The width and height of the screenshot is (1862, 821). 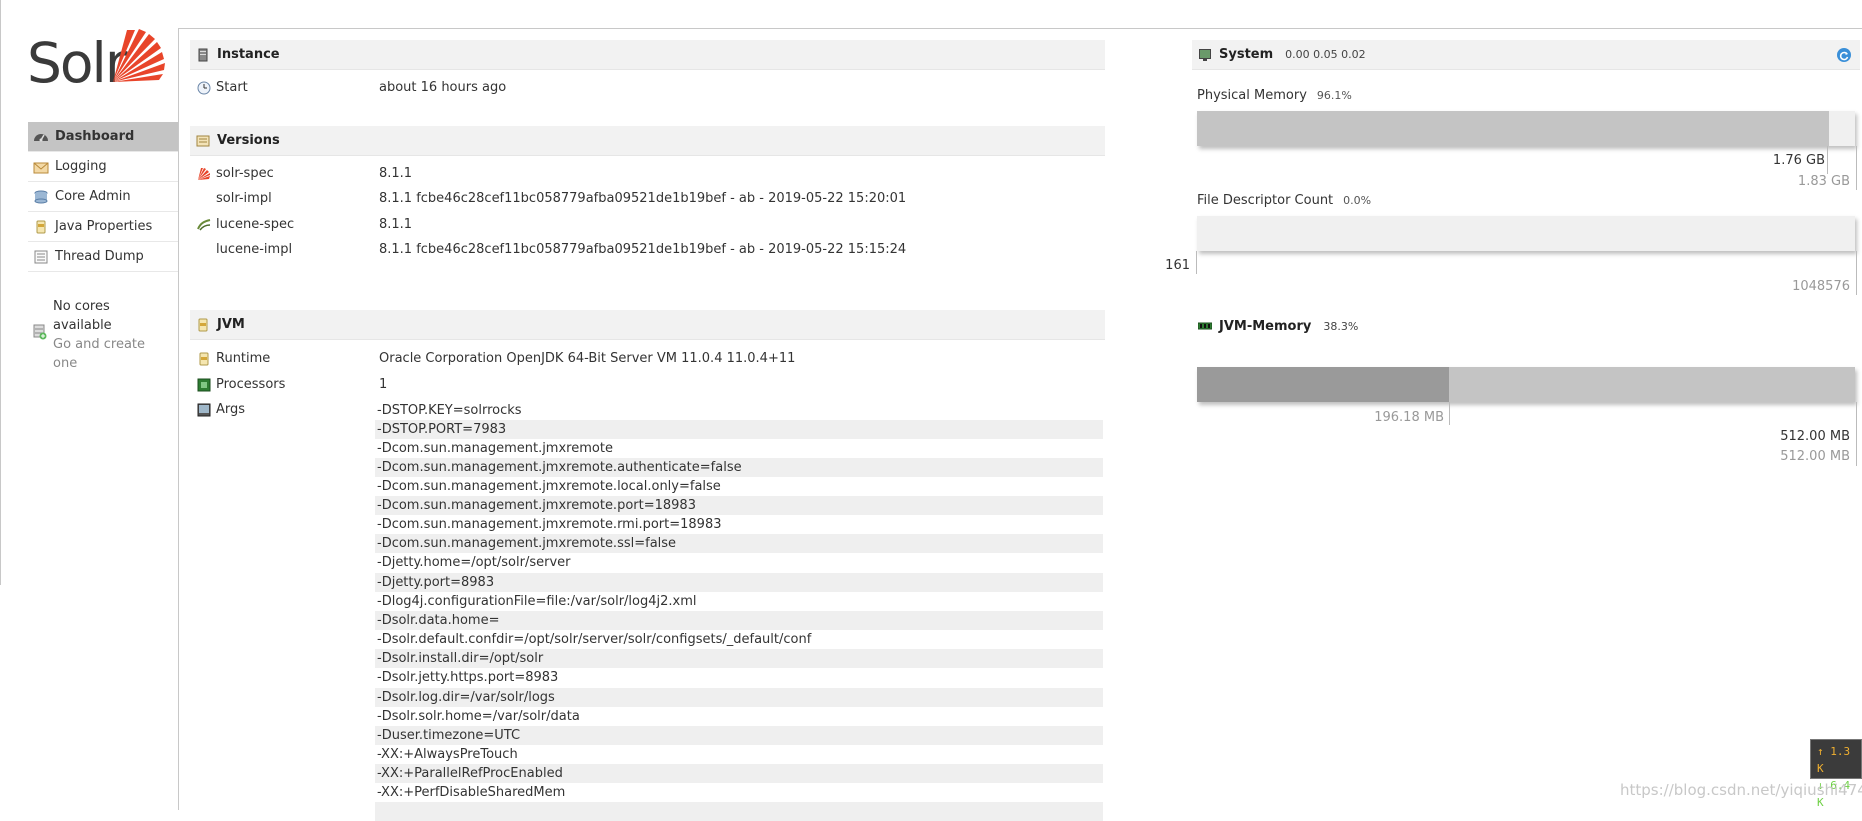 What do you see at coordinates (81, 166) in the screenshot?
I see `nav-label-logging: Logging` at bounding box center [81, 166].